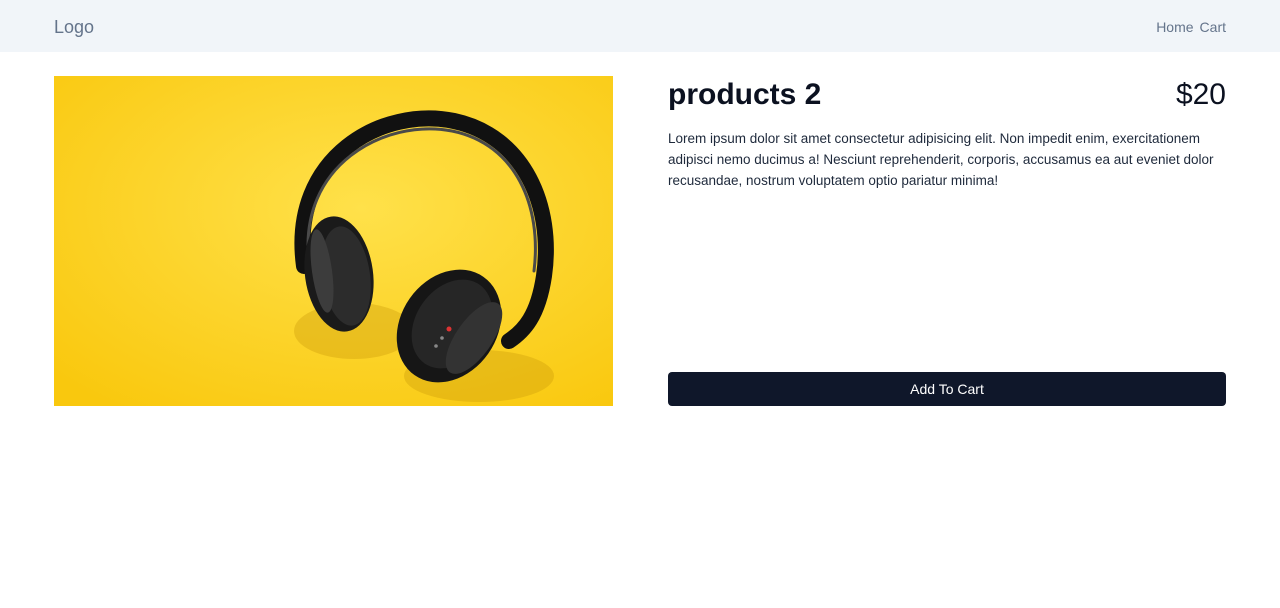 This screenshot has height=608, width=1280. I want to click on nav-home-link: Home, so click(1174, 27).